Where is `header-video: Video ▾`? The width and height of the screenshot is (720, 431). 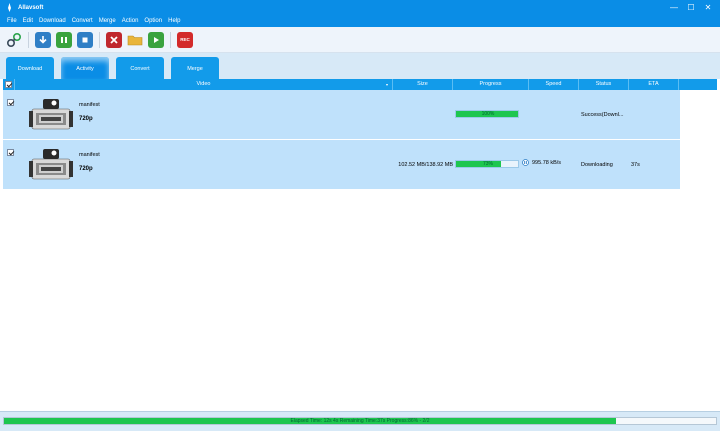 header-video: Video ▾ is located at coordinates (204, 84).